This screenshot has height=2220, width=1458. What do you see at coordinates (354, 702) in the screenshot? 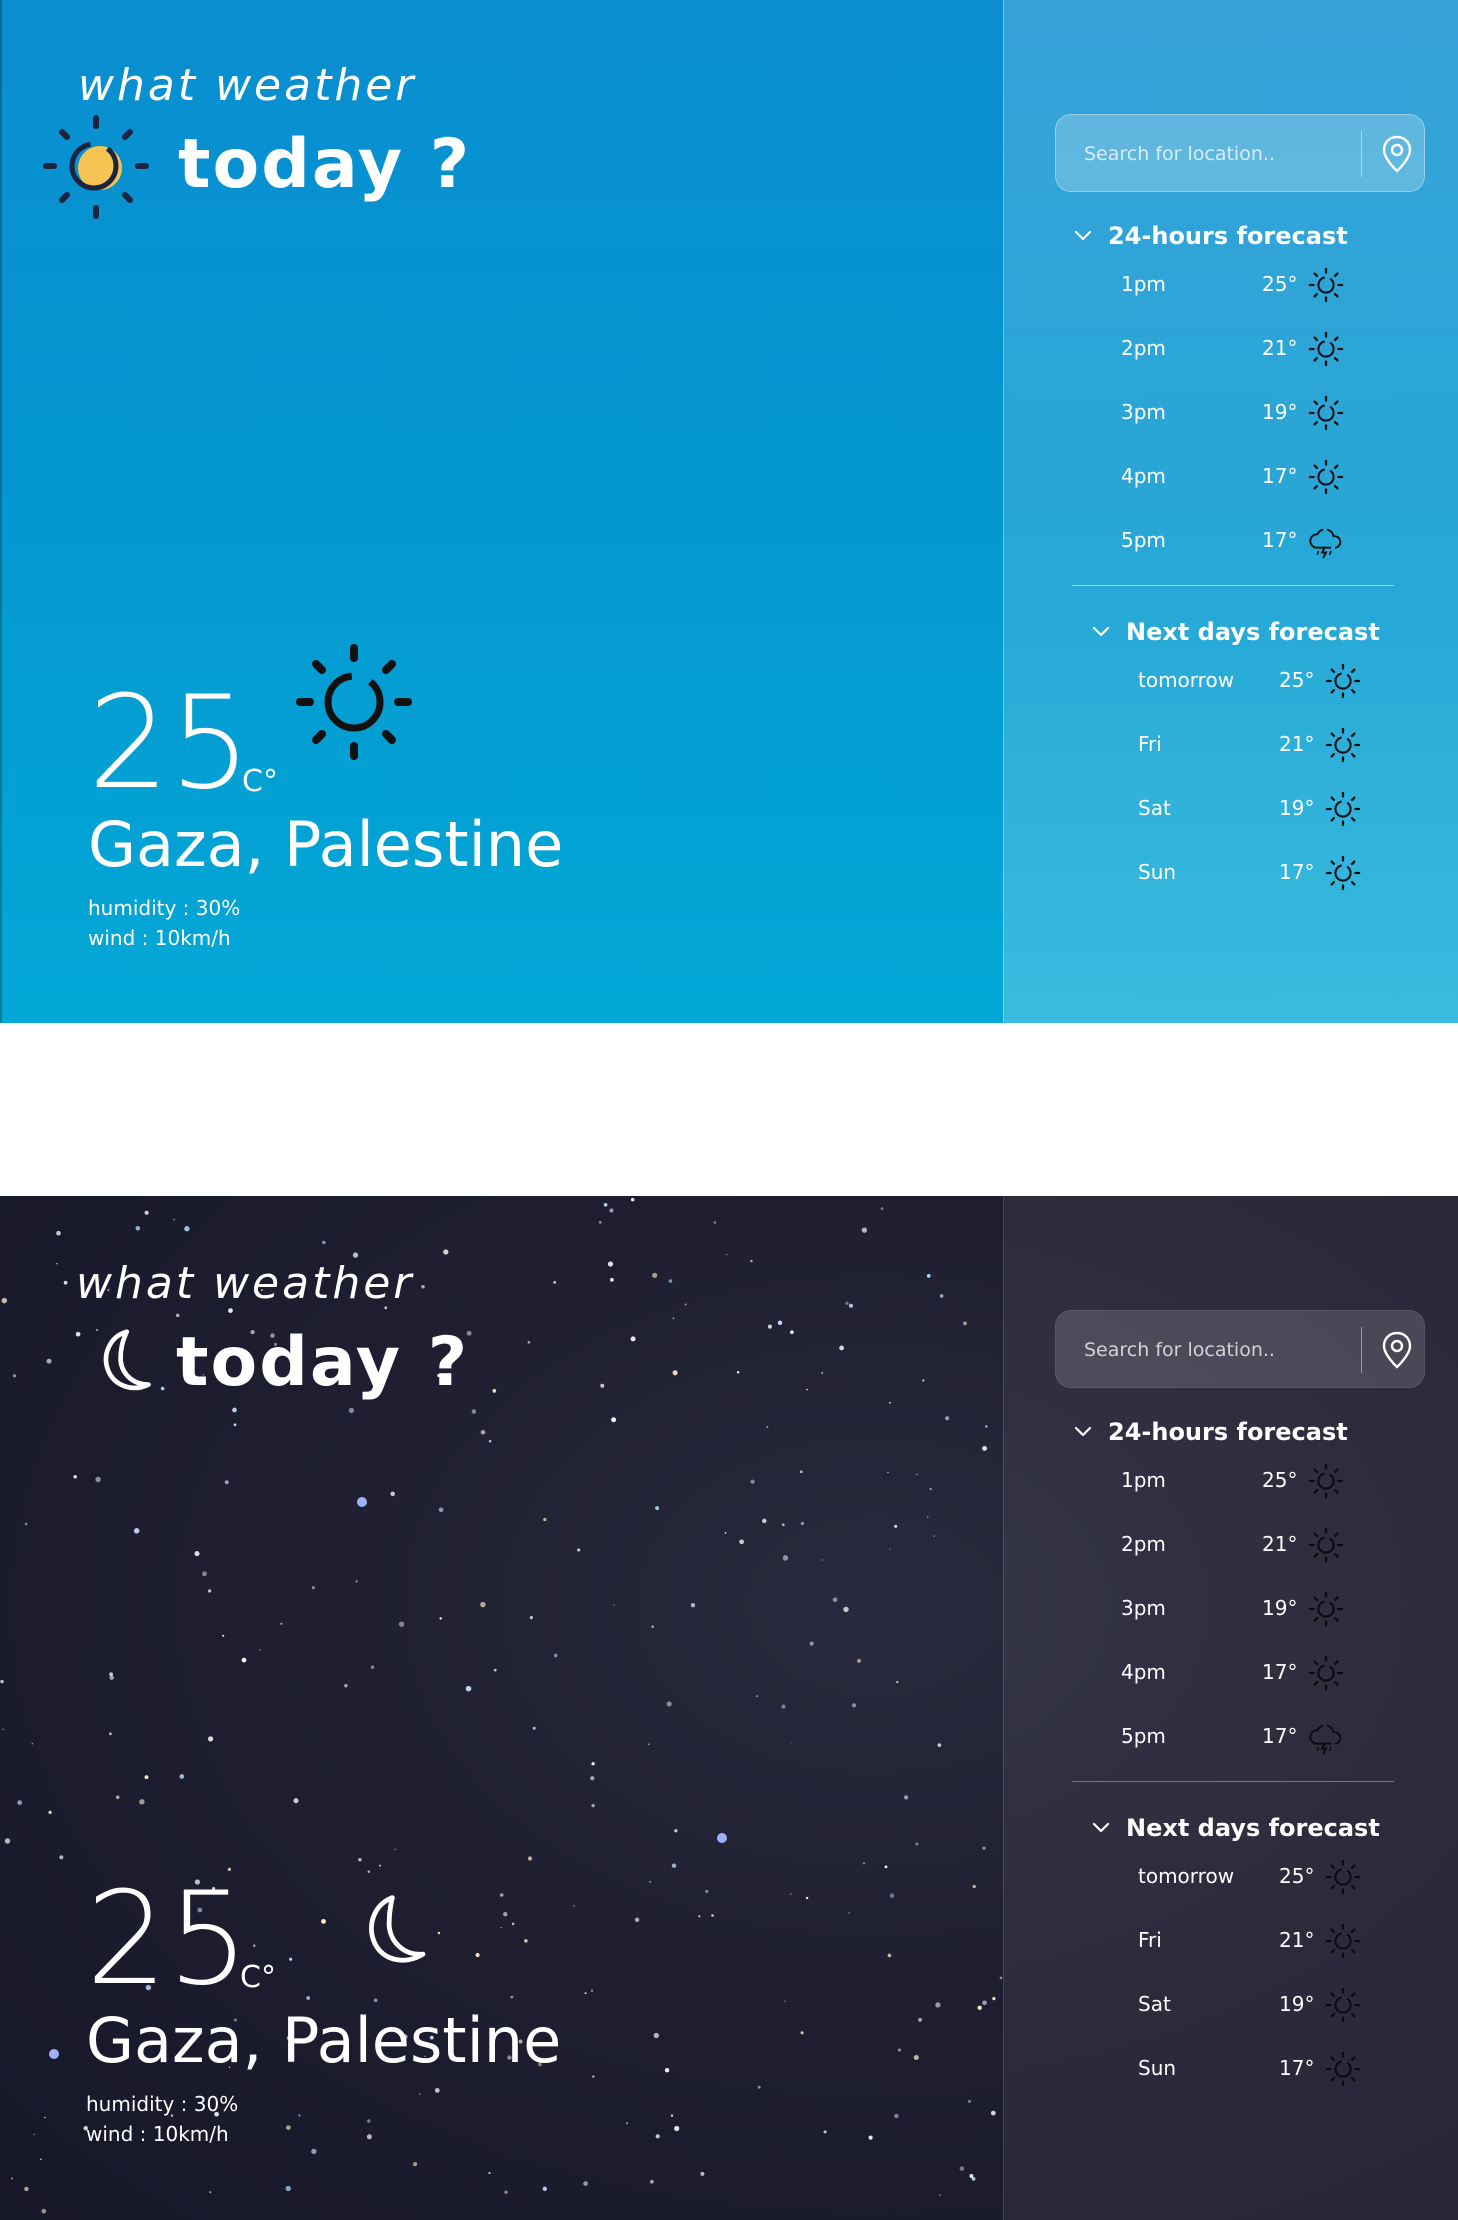
I see `current-weather-sun-icon` at bounding box center [354, 702].